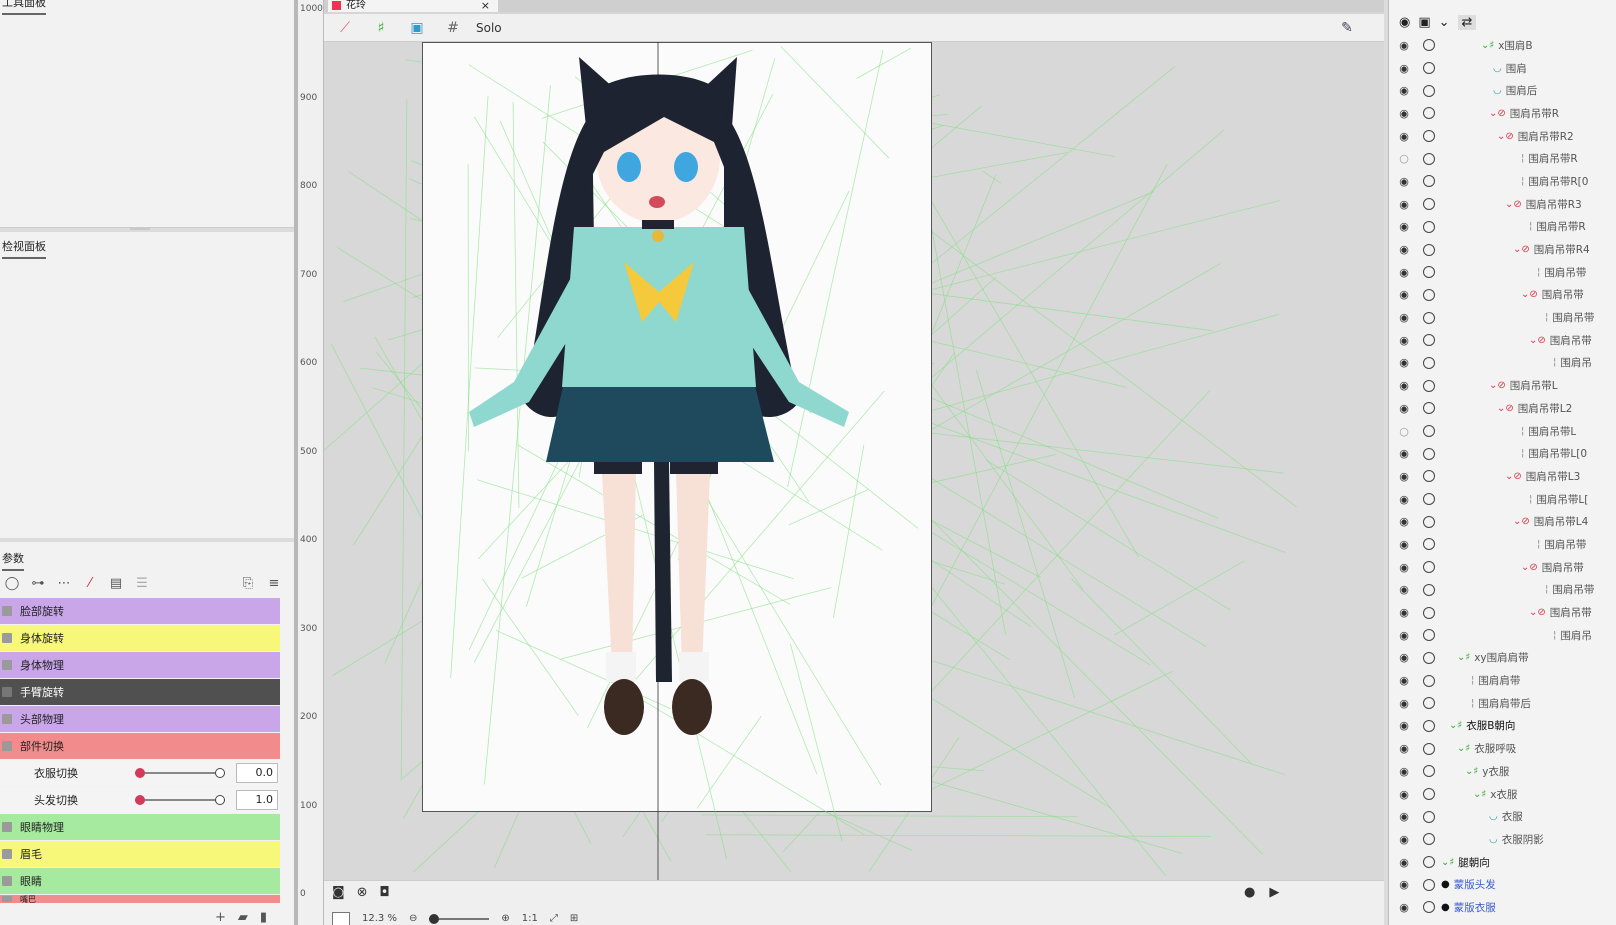 The height and width of the screenshot is (925, 1616). I want to click on hair-switch-slider, so click(180, 800).